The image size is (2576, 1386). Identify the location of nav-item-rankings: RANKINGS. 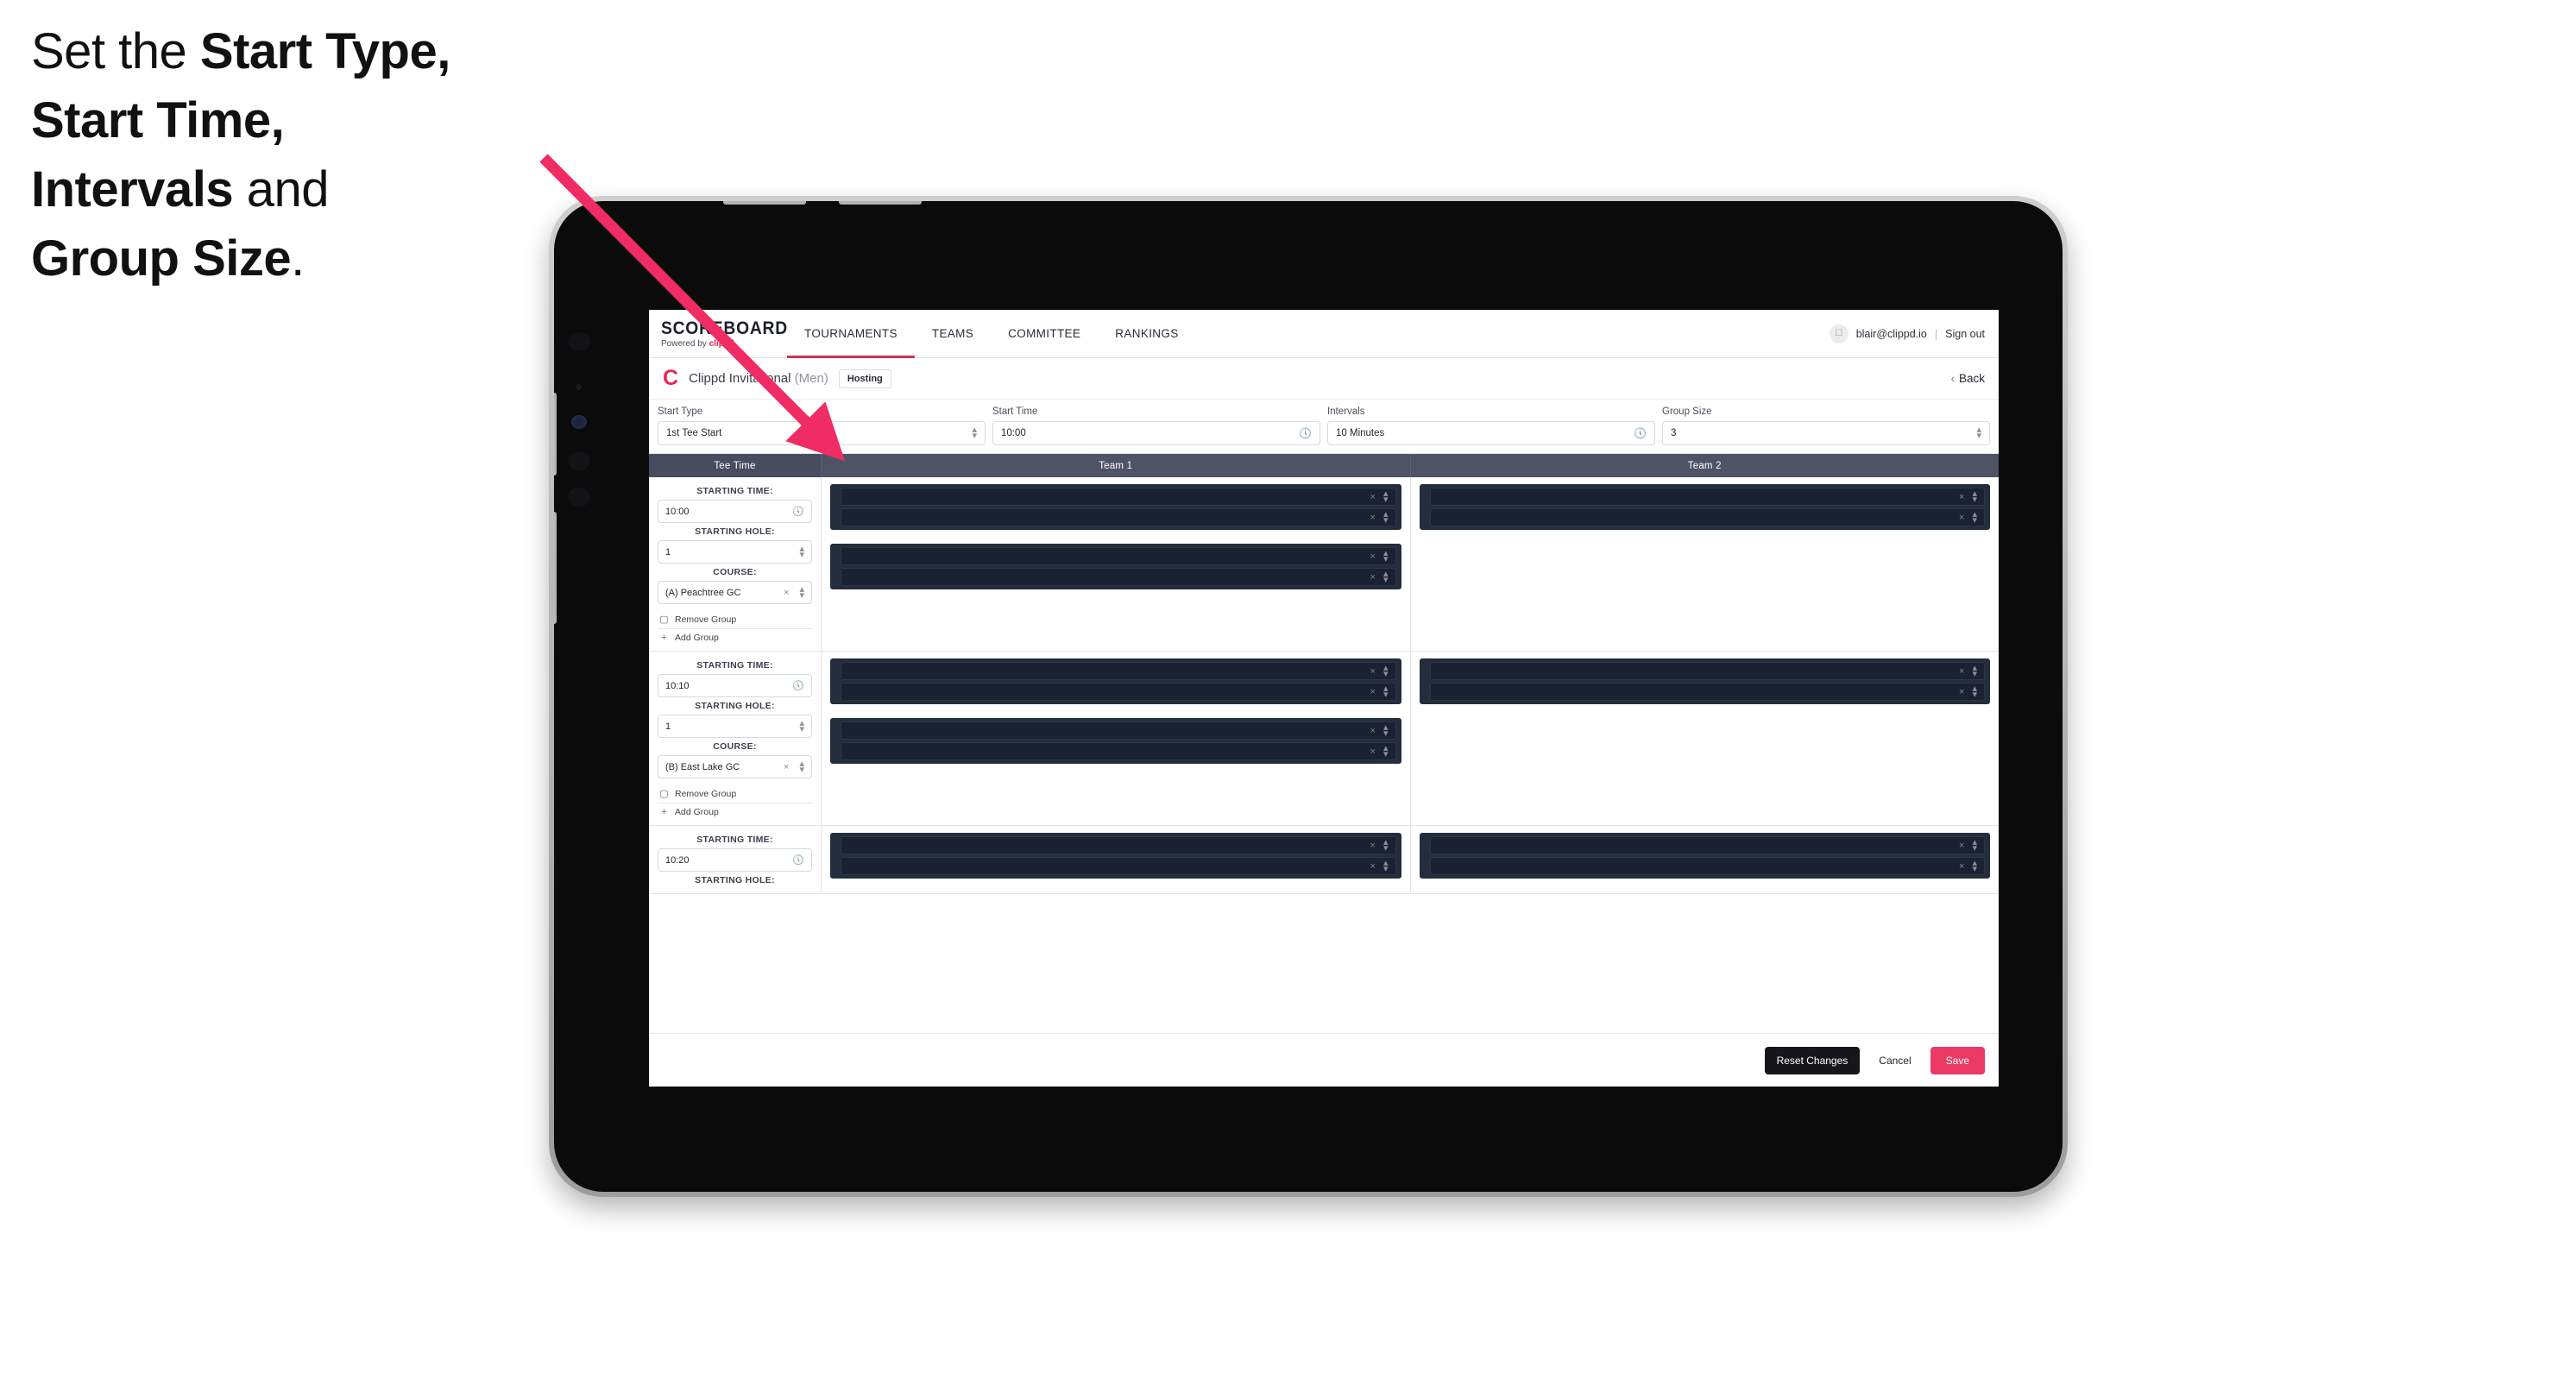
(1146, 333).